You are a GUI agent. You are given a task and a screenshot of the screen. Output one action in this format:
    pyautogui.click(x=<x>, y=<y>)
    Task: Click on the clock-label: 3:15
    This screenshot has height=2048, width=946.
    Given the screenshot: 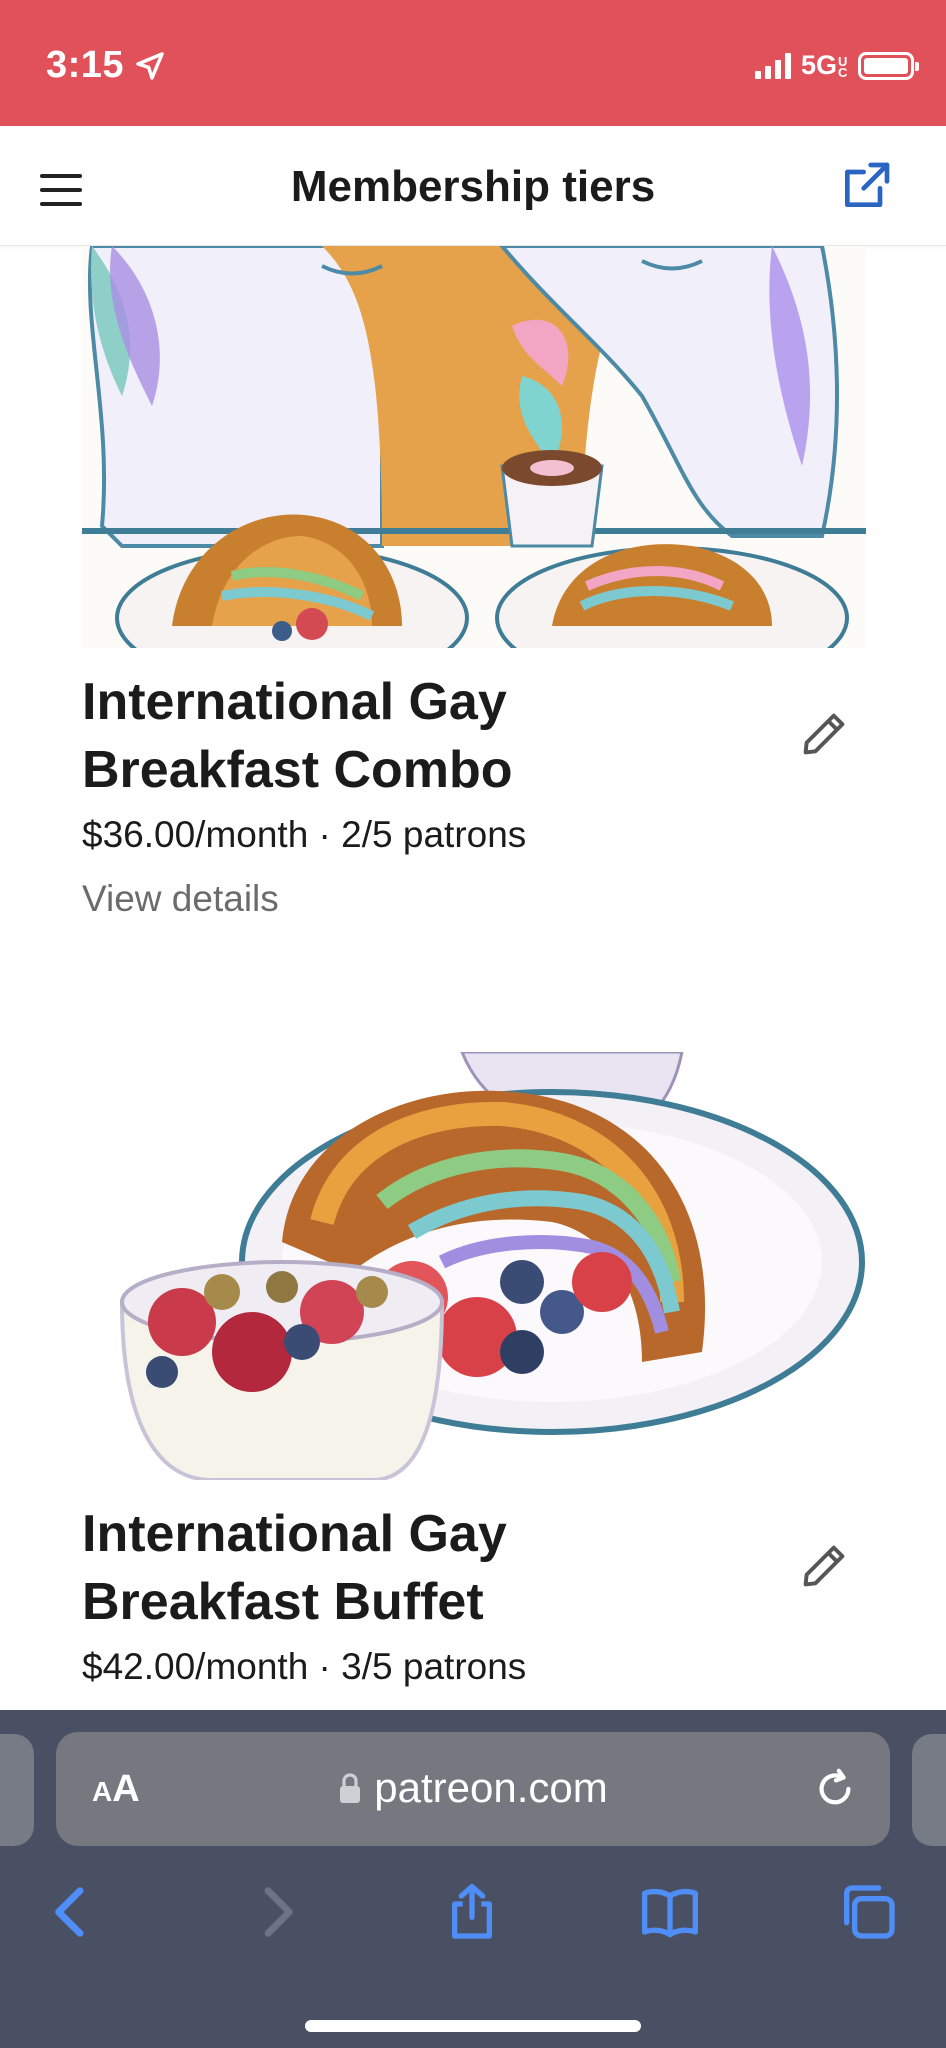 What is the action you would take?
    pyautogui.click(x=85, y=65)
    